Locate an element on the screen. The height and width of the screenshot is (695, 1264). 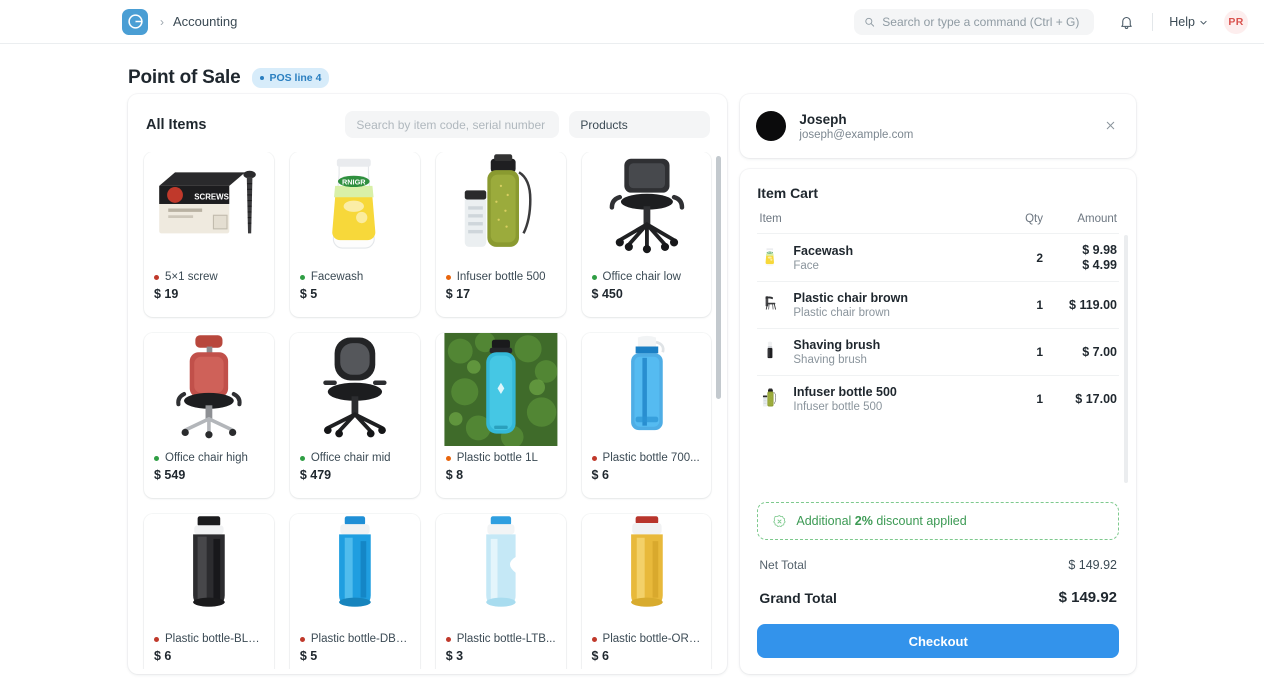
product-card: Plastic bottle 700... $ 6 is located at coordinates (646, 415).